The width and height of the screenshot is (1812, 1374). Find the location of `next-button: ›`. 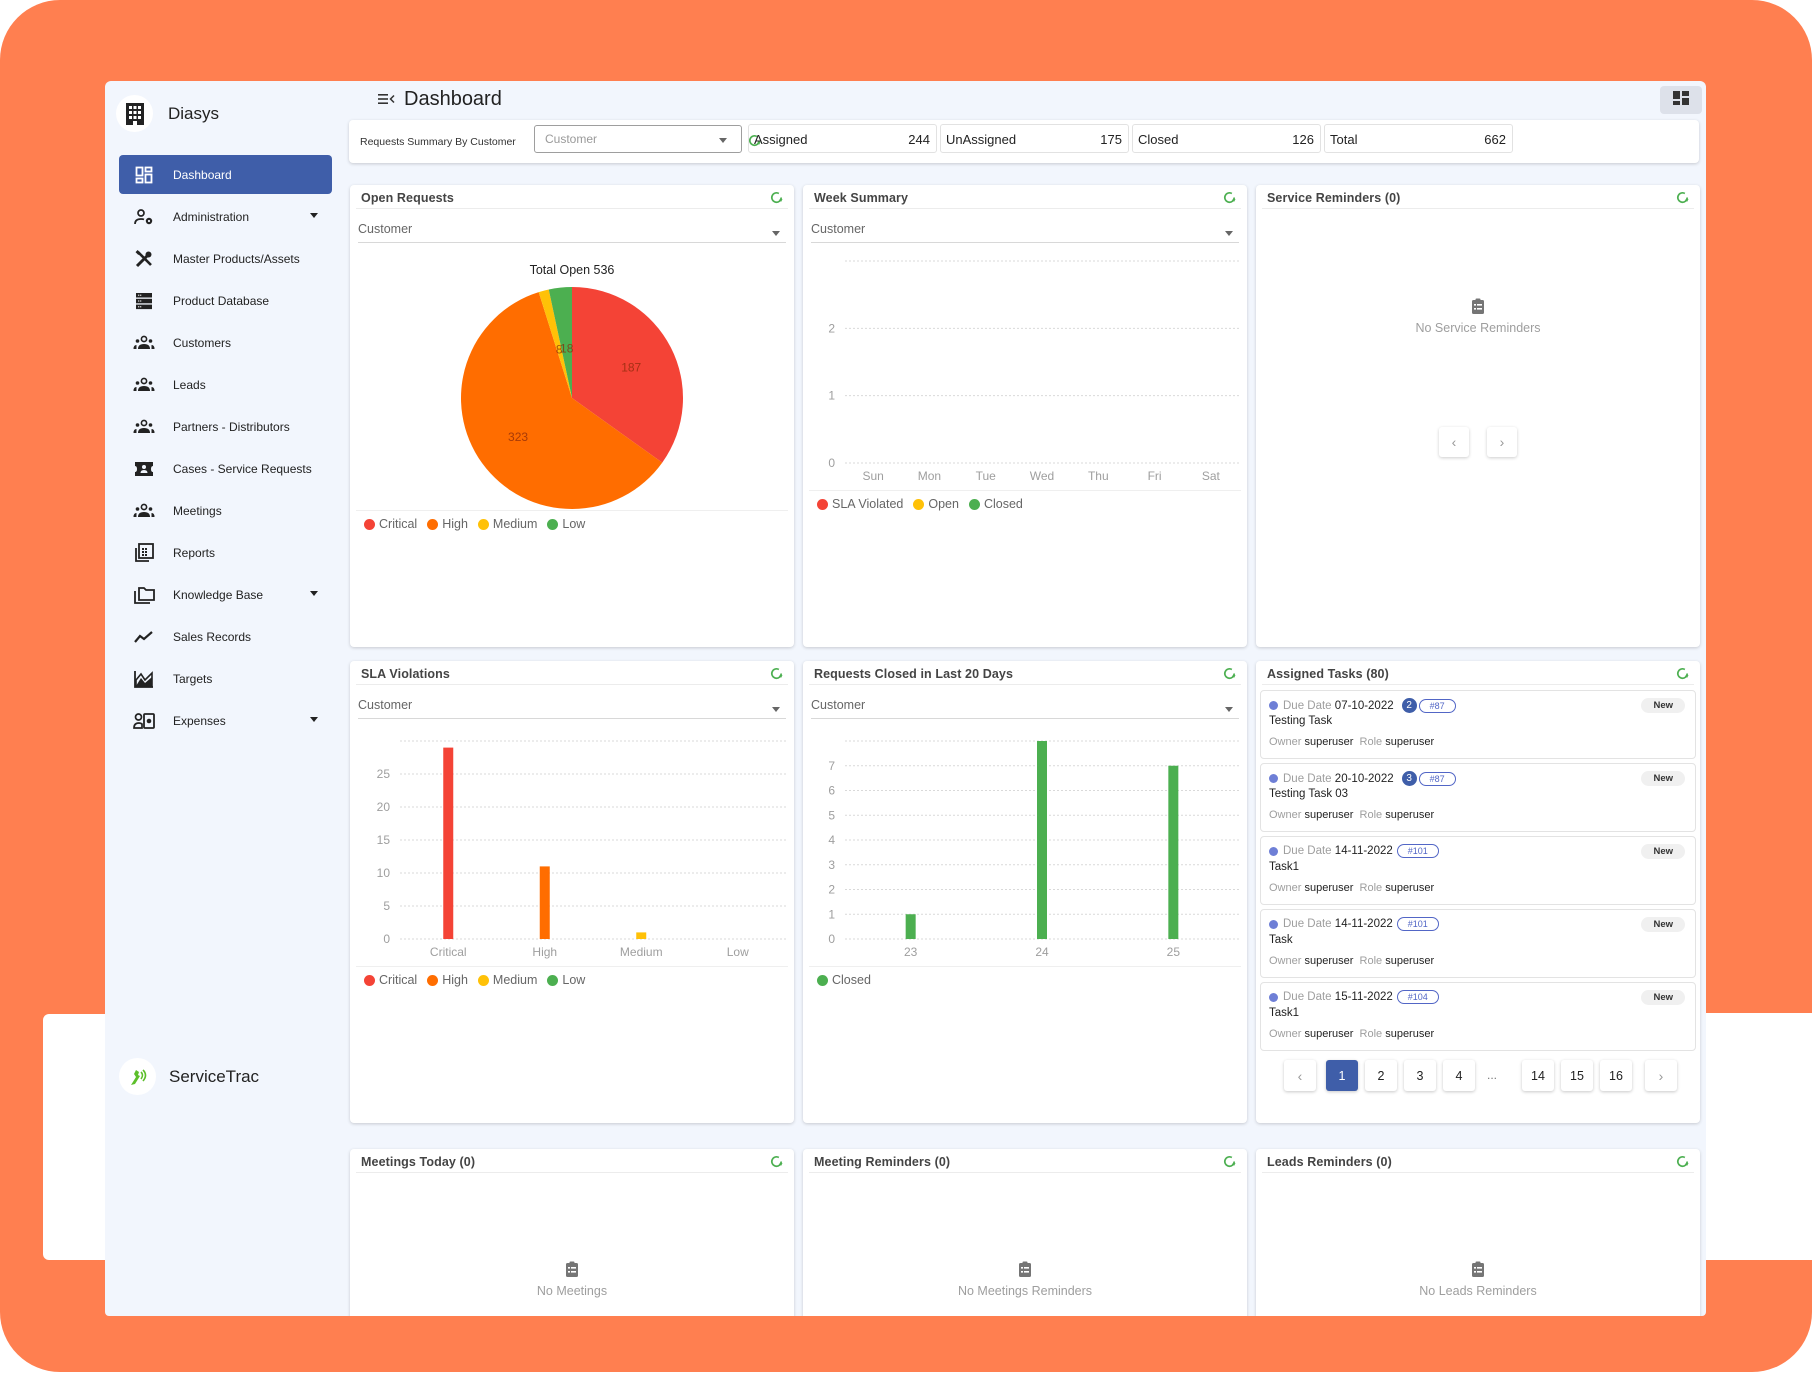

next-button: › is located at coordinates (1502, 442).